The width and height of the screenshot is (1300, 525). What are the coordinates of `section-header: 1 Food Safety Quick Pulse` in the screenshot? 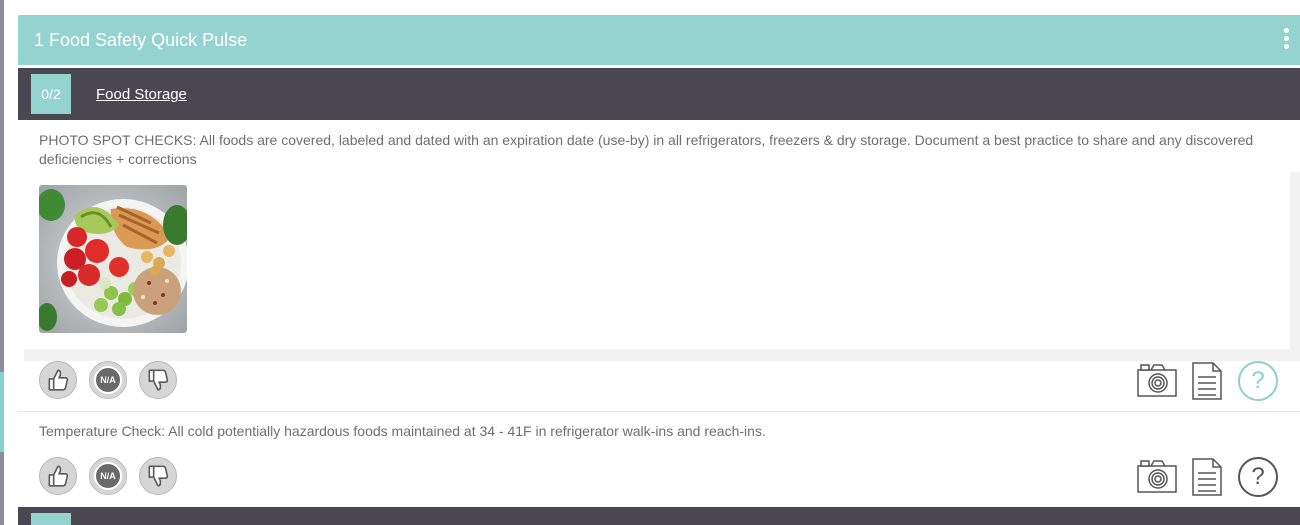 It's located at (659, 40).